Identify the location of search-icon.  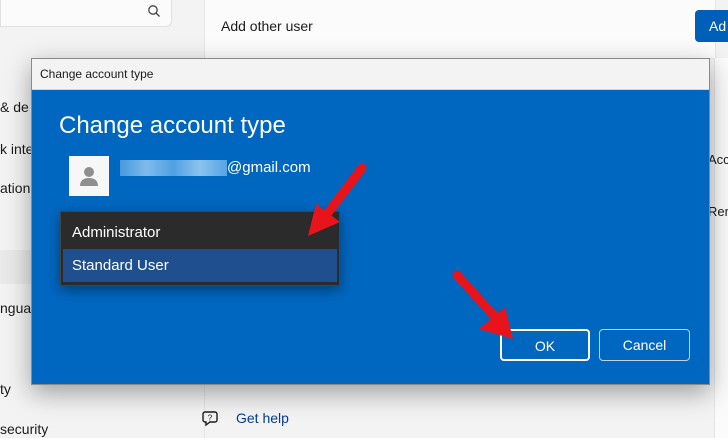
(154, 11).